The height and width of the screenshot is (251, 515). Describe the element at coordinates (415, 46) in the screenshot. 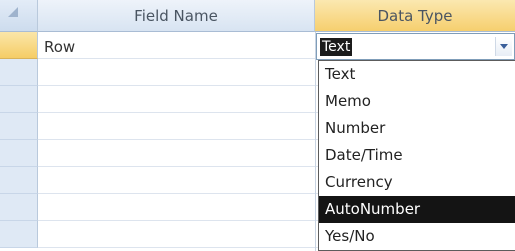

I see `data-type-combobox: Text` at that location.